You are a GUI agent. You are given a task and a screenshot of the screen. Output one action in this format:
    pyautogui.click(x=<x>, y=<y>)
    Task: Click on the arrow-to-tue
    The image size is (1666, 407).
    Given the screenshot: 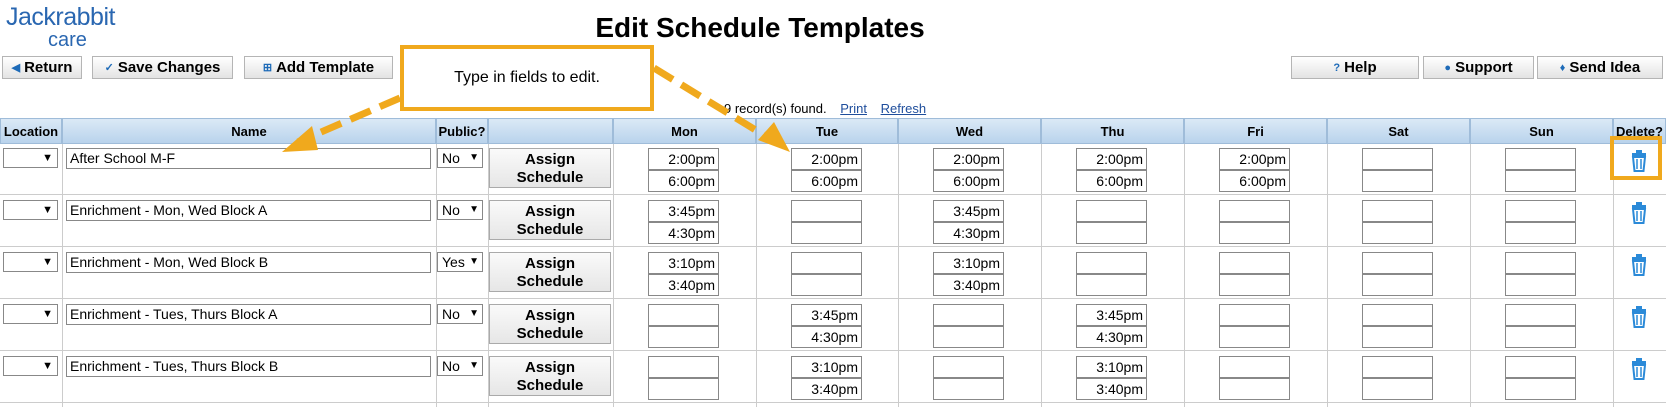 What is the action you would take?
    pyautogui.click(x=713, y=104)
    